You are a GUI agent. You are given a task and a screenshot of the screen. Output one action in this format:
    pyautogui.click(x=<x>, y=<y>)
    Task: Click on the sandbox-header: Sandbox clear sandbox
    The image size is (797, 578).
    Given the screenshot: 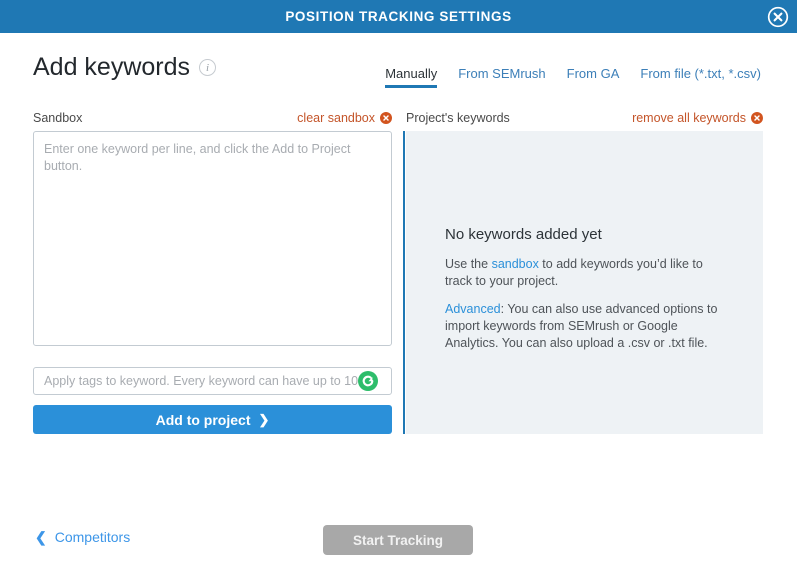 What is the action you would take?
    pyautogui.click(x=212, y=118)
    